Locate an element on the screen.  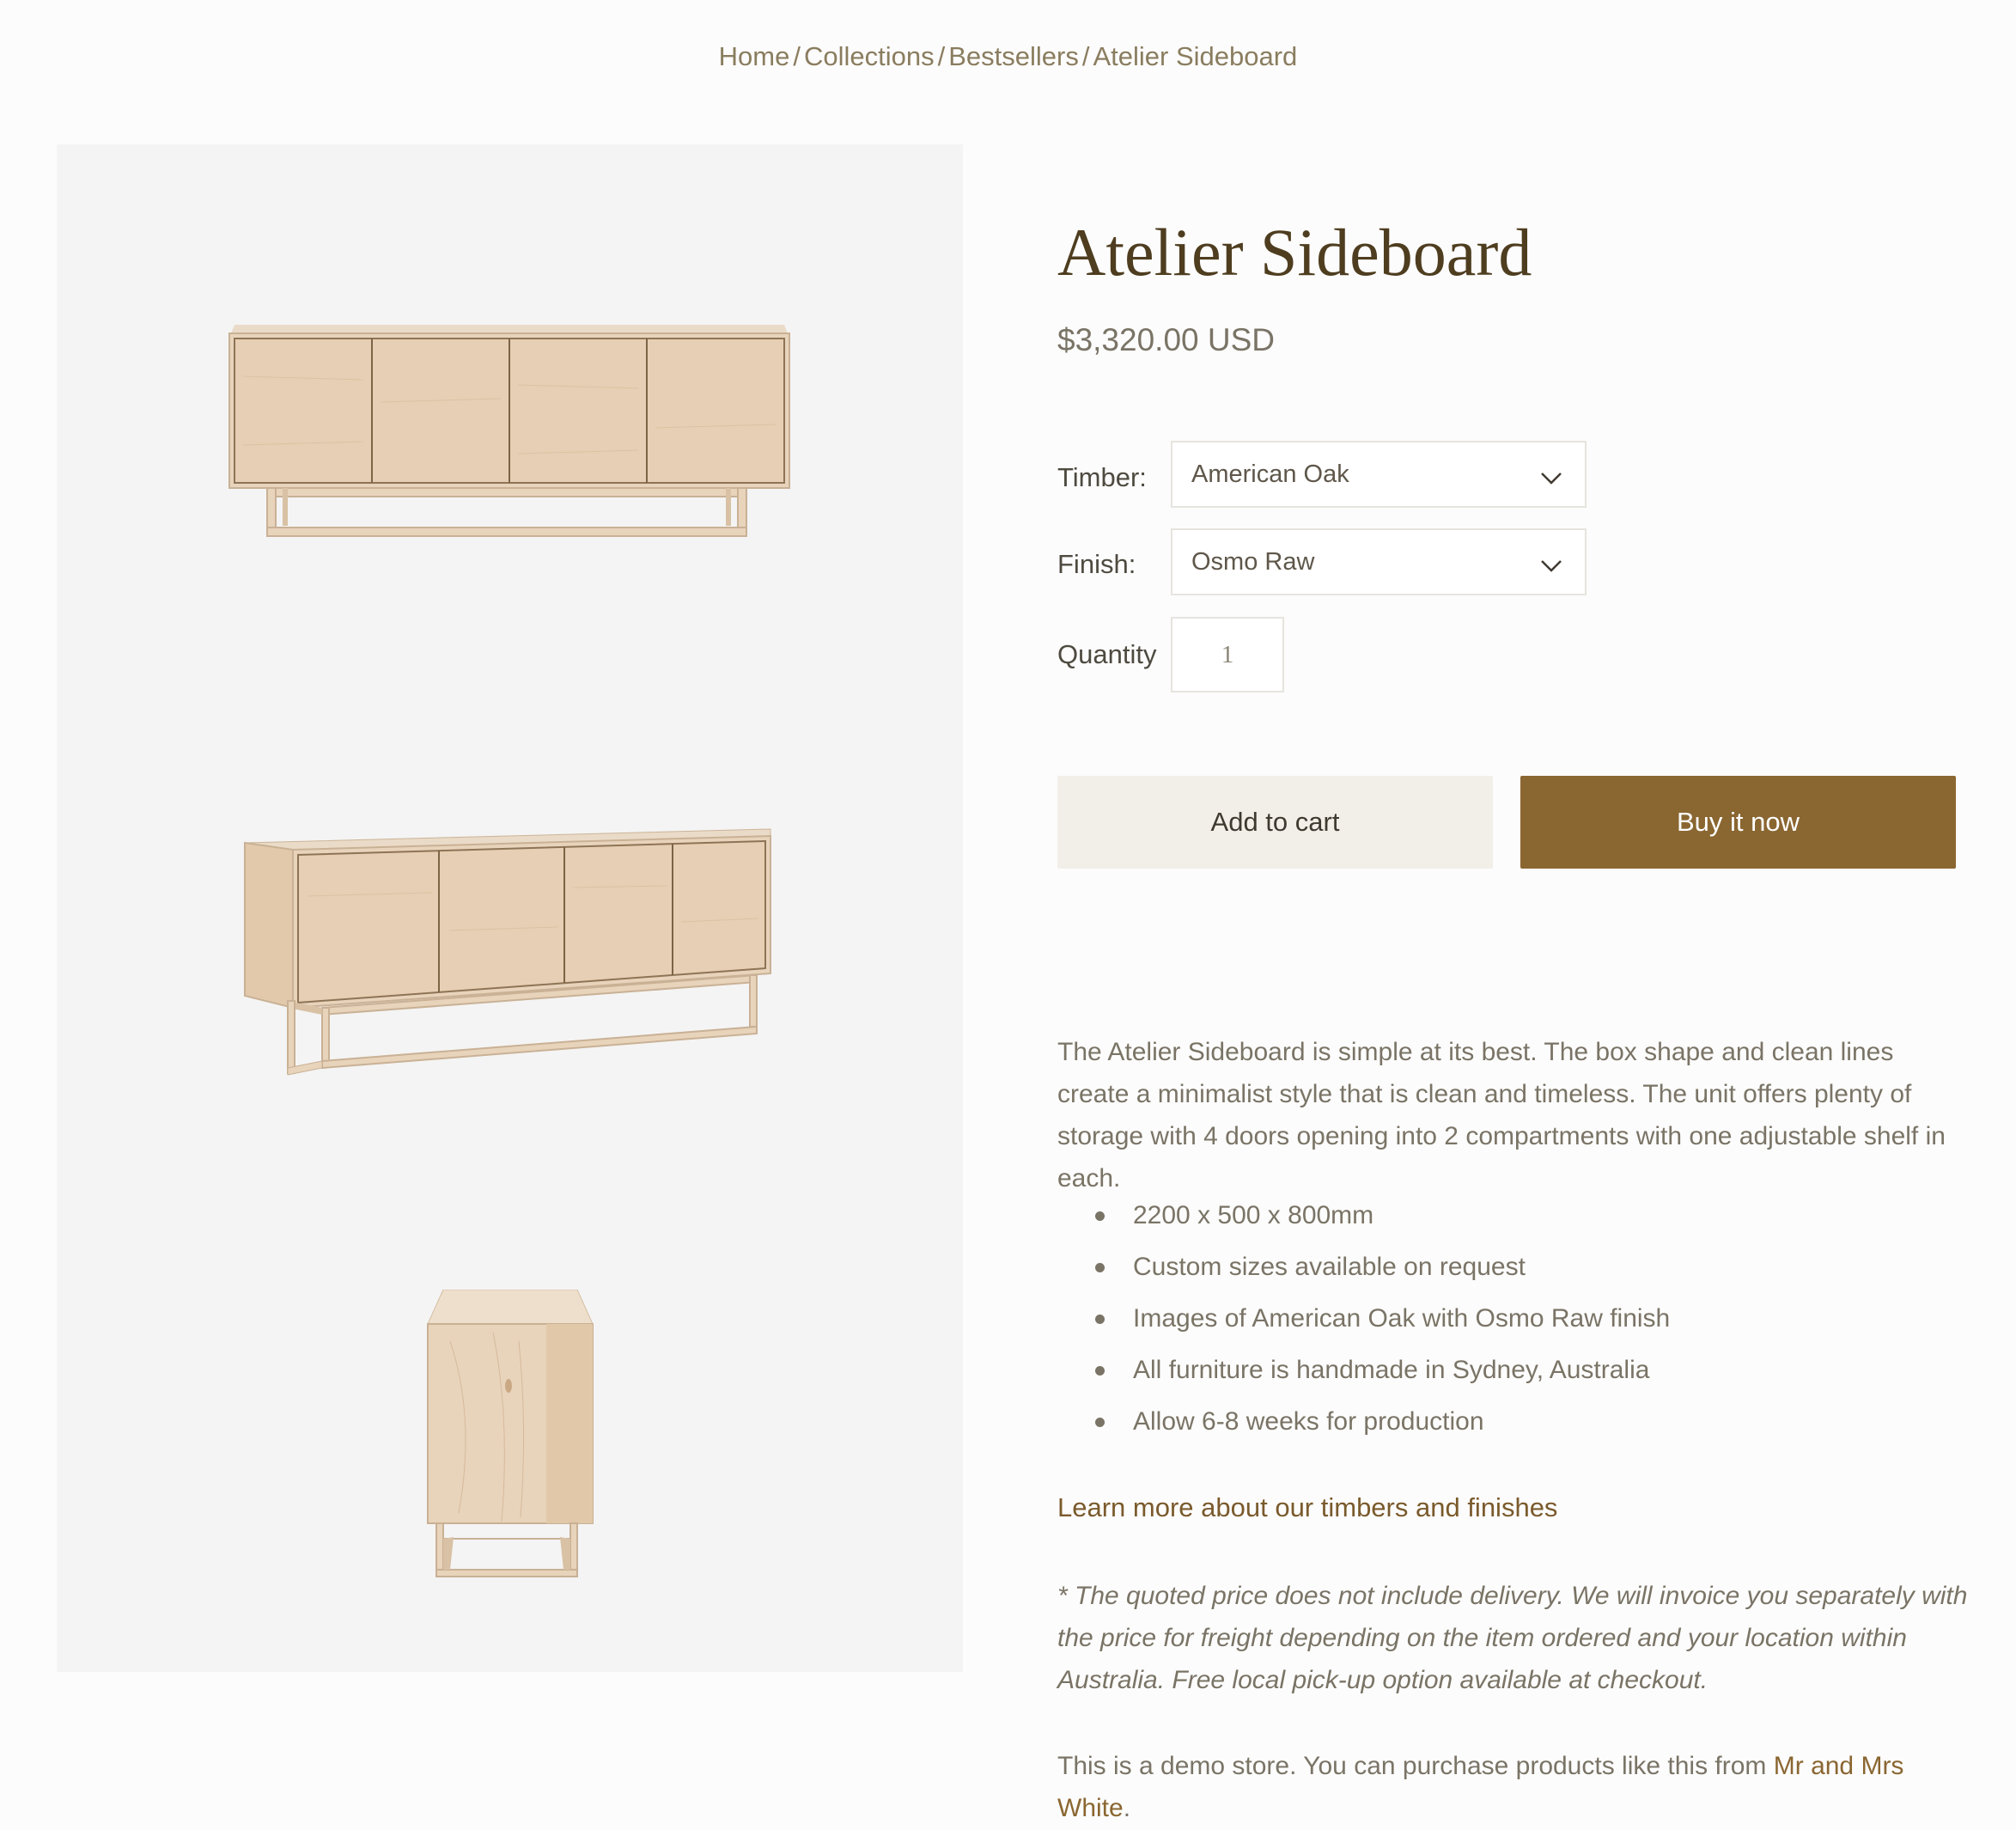
list-item: Allow 6-8 weeks for production is located at coordinates (1363, 1430).